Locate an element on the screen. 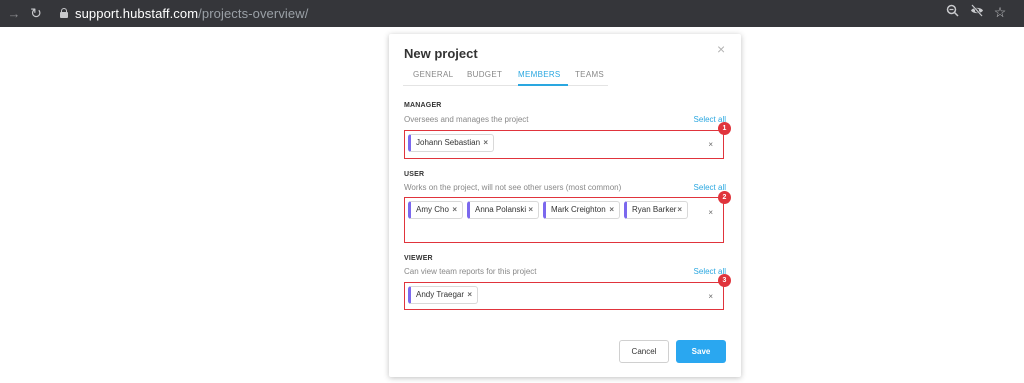  cancel-button: Cancel is located at coordinates (644, 351).